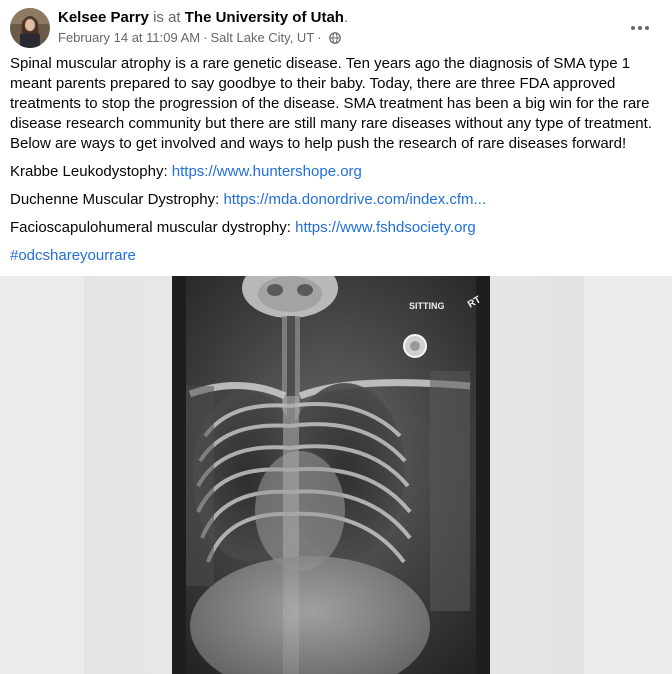 Image resolution: width=672 pixels, height=674 pixels. What do you see at coordinates (73, 255) in the screenshot?
I see `hashtag-link: #odcshareyourrare` at bounding box center [73, 255].